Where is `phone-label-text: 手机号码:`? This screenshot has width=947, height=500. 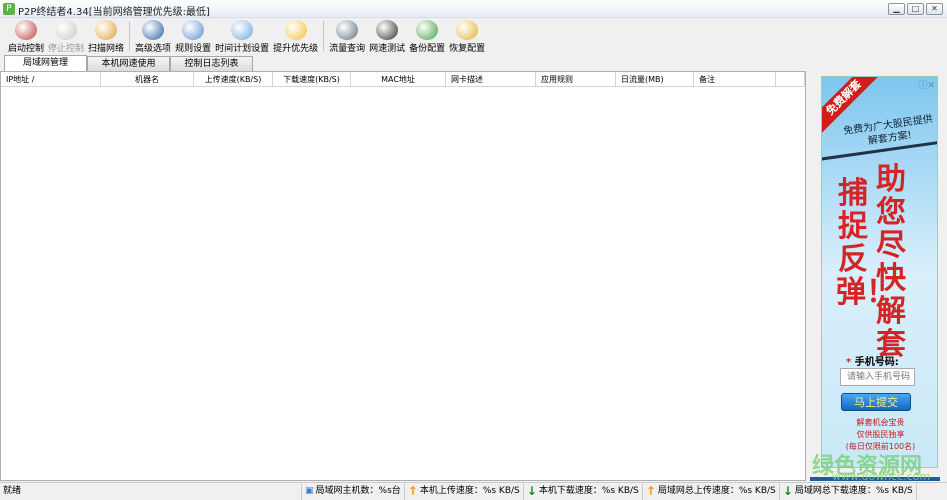 phone-label-text: 手机号码: is located at coordinates (876, 362).